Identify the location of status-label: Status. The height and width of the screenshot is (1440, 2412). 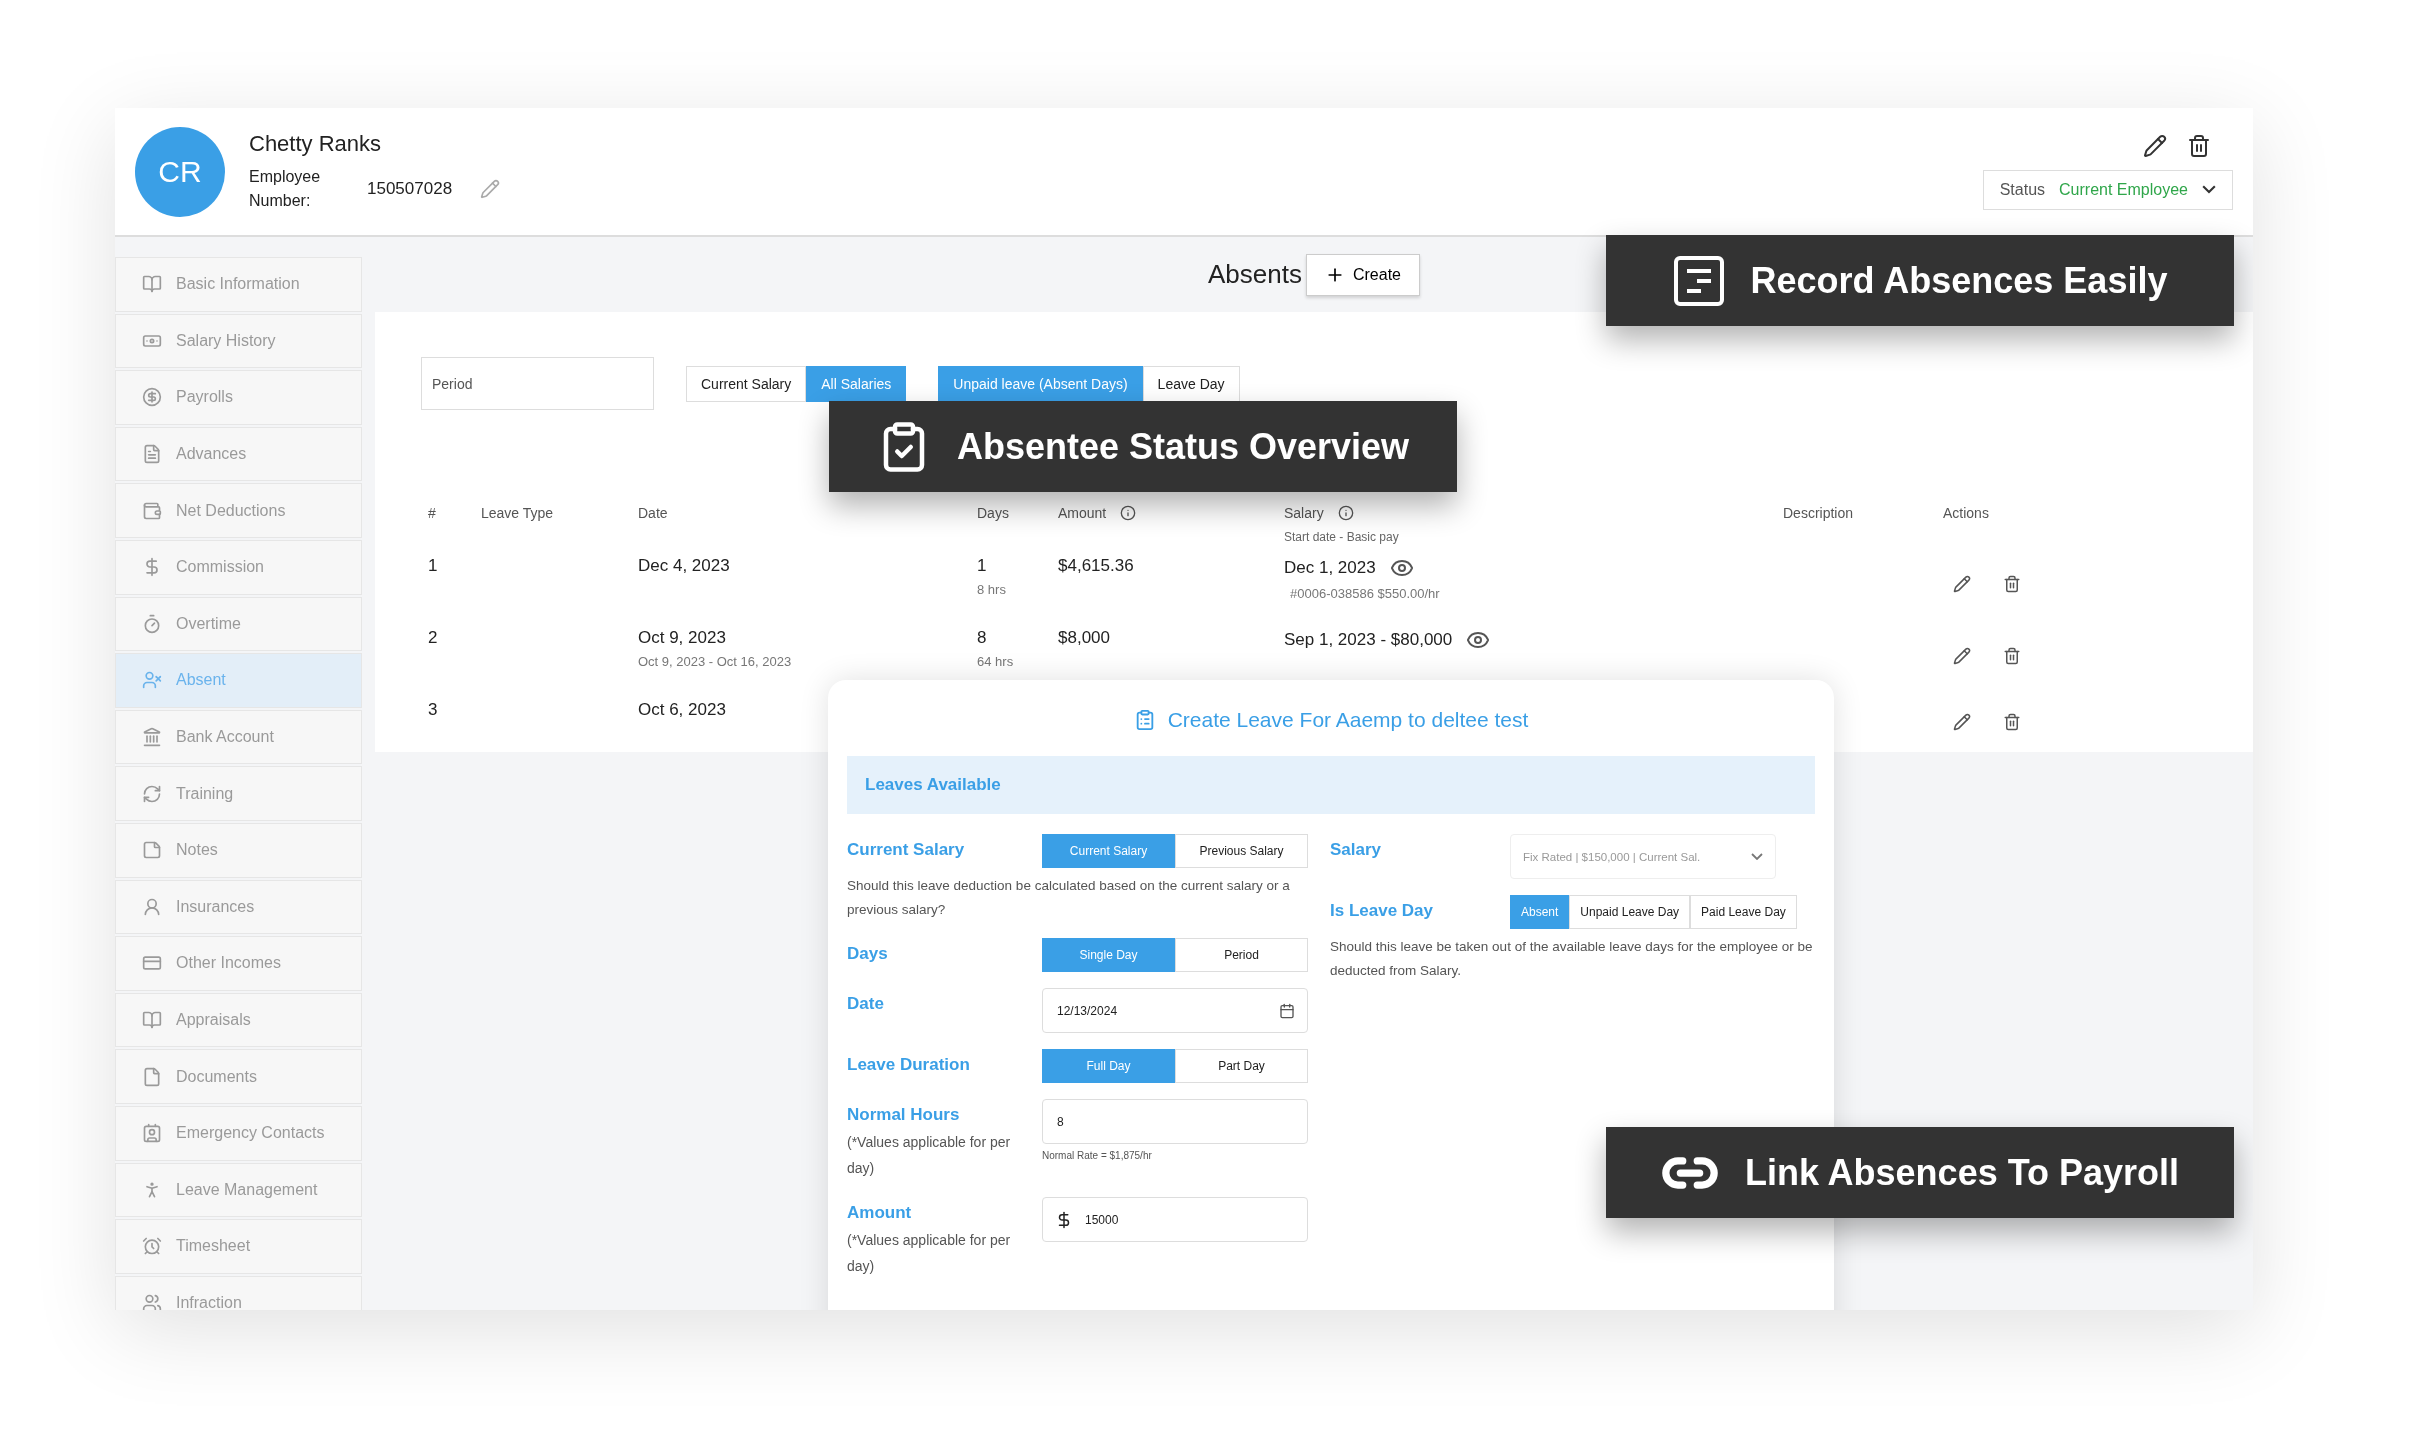
(2022, 189).